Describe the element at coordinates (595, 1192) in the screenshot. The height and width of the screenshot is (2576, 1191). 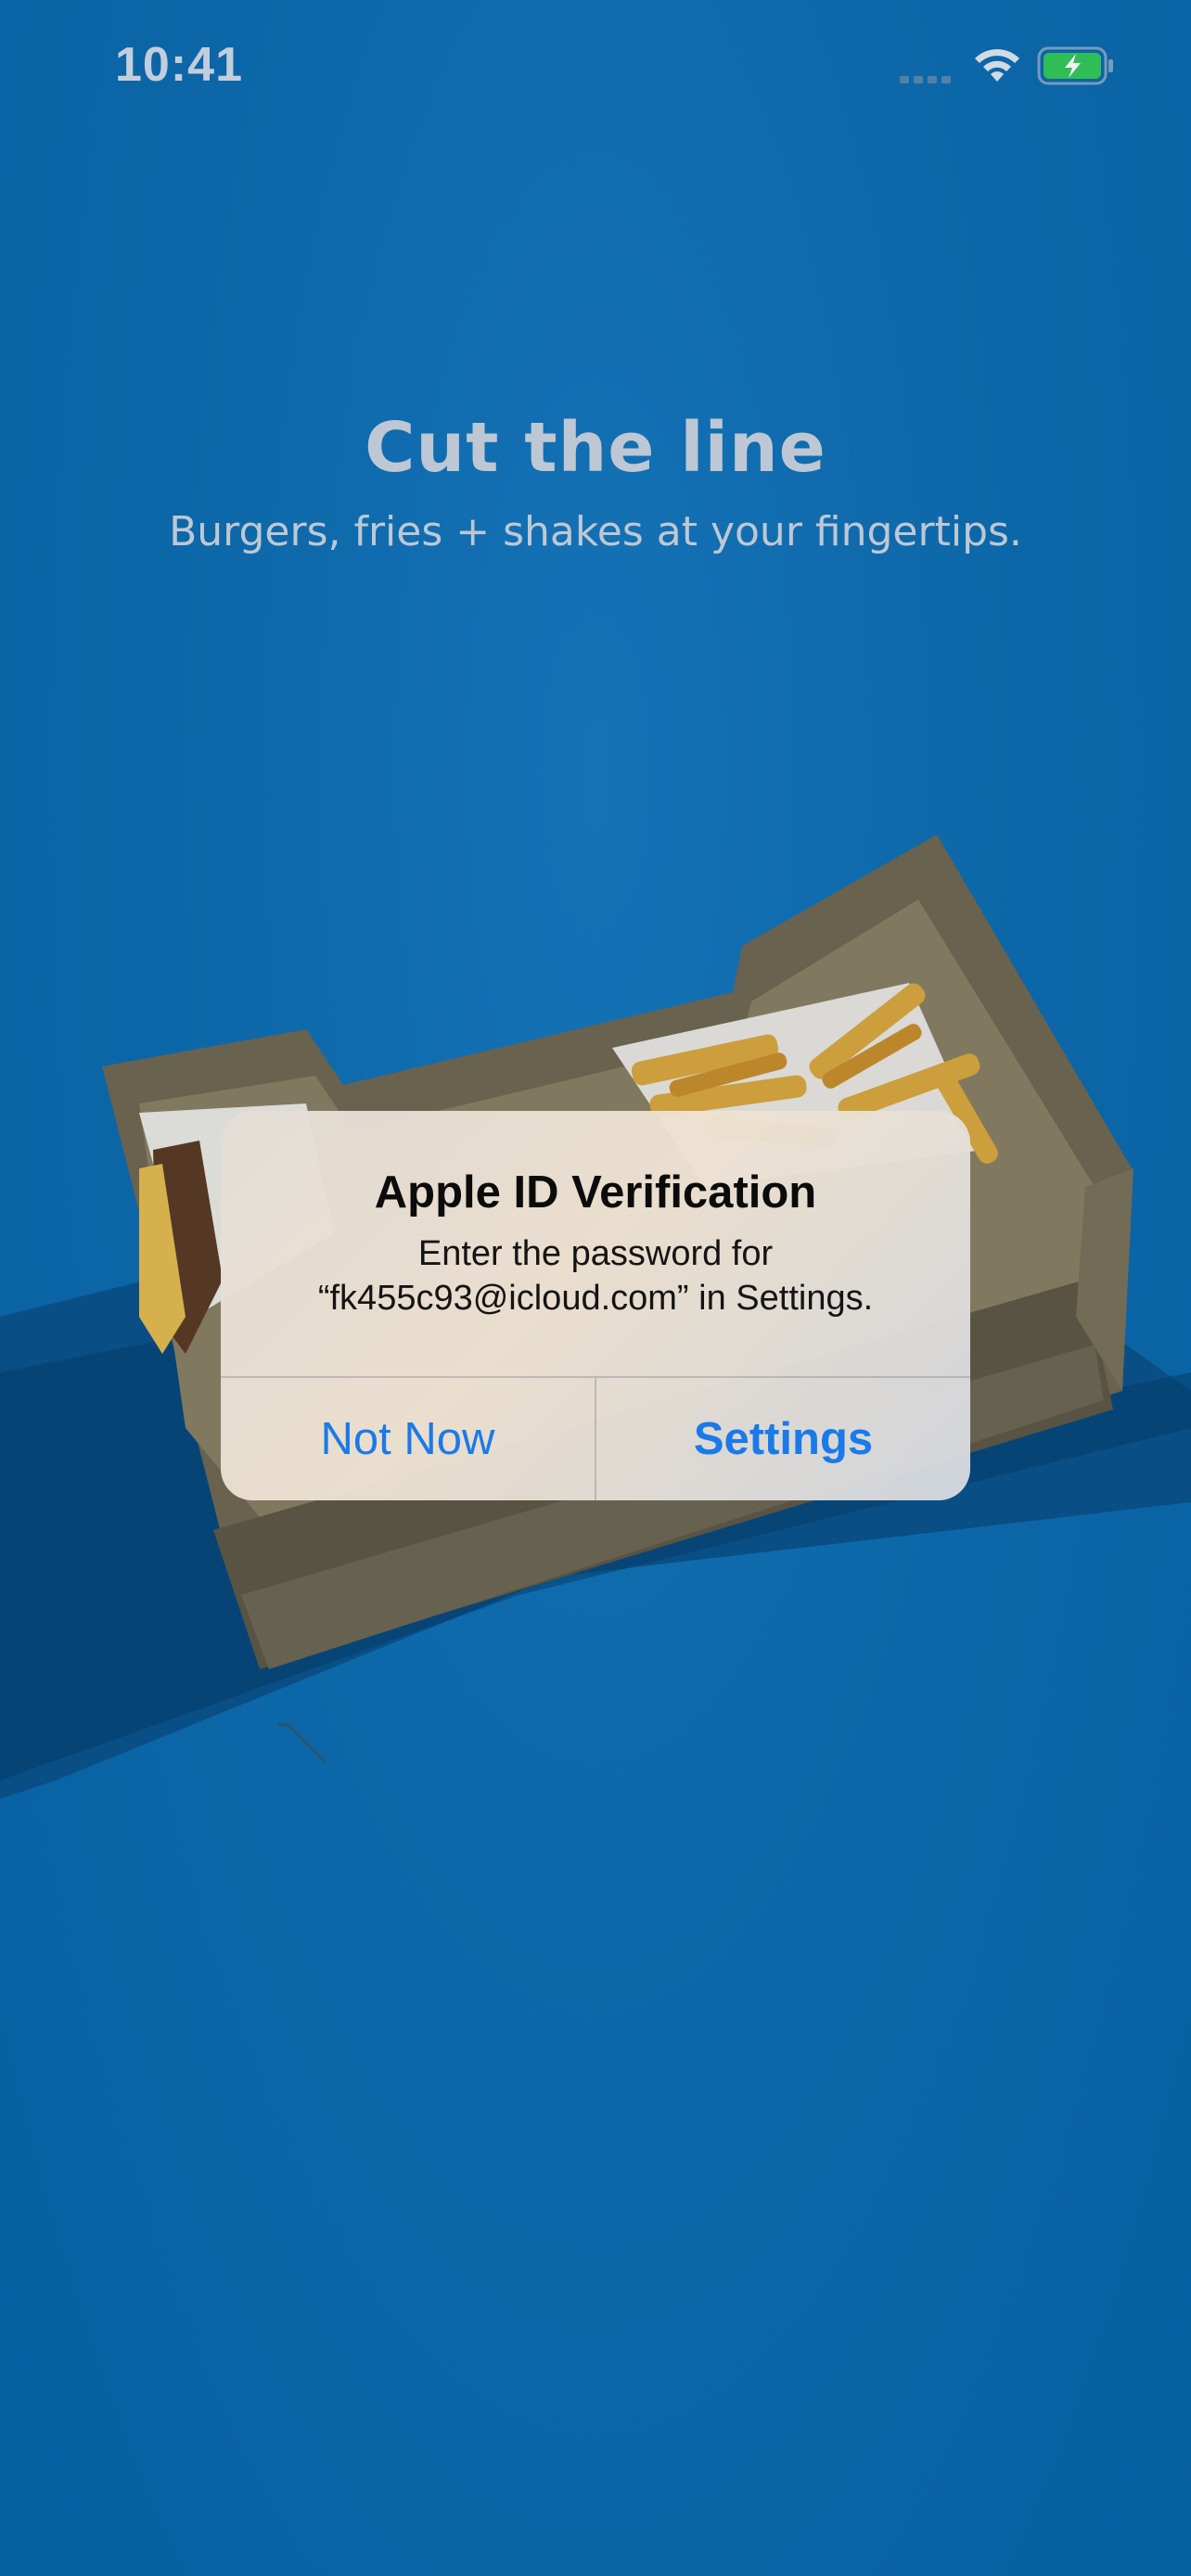
I see `alert-title: Apple ID Verification` at that location.